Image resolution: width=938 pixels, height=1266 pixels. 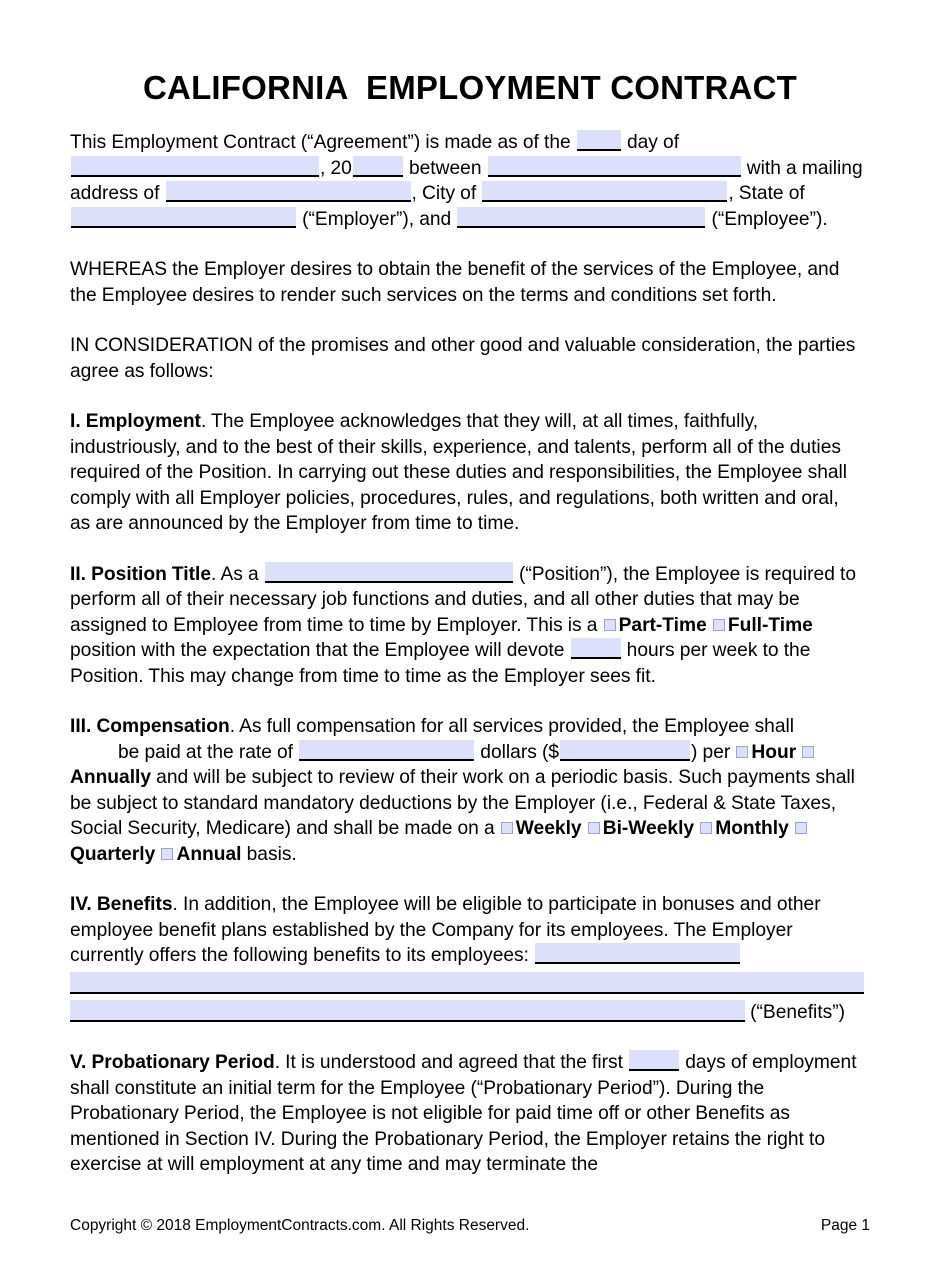 I want to click on checkbox-quarterly, so click(x=800, y=828).